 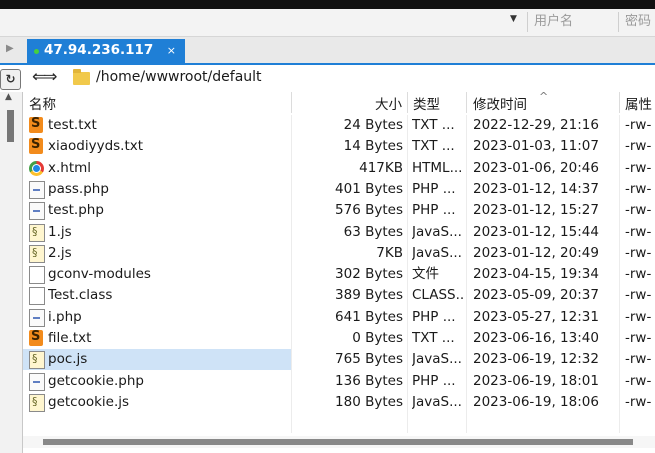 What do you see at coordinates (99, 274) in the screenshot?
I see `file-name: gconv-modules` at bounding box center [99, 274].